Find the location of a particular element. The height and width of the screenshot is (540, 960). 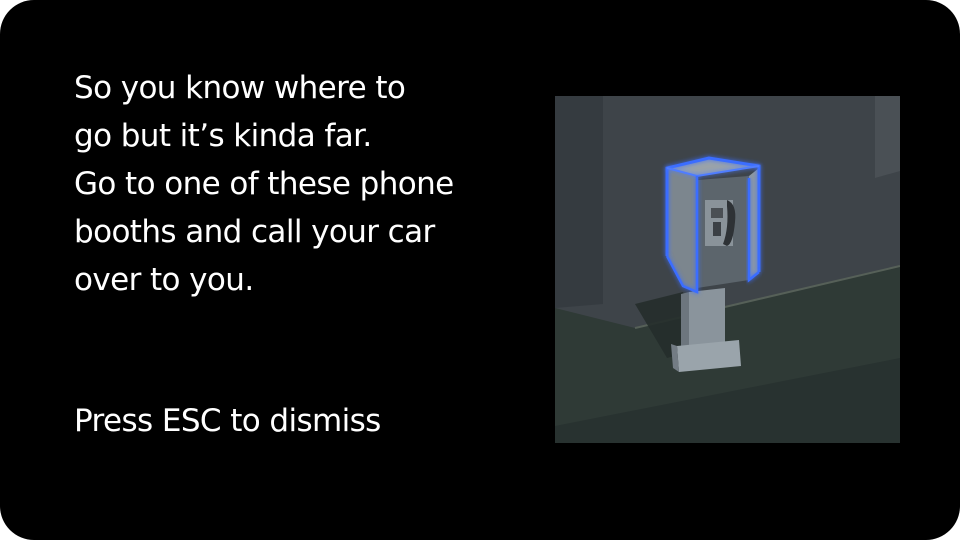

building-corner is located at coordinates (887, 137).